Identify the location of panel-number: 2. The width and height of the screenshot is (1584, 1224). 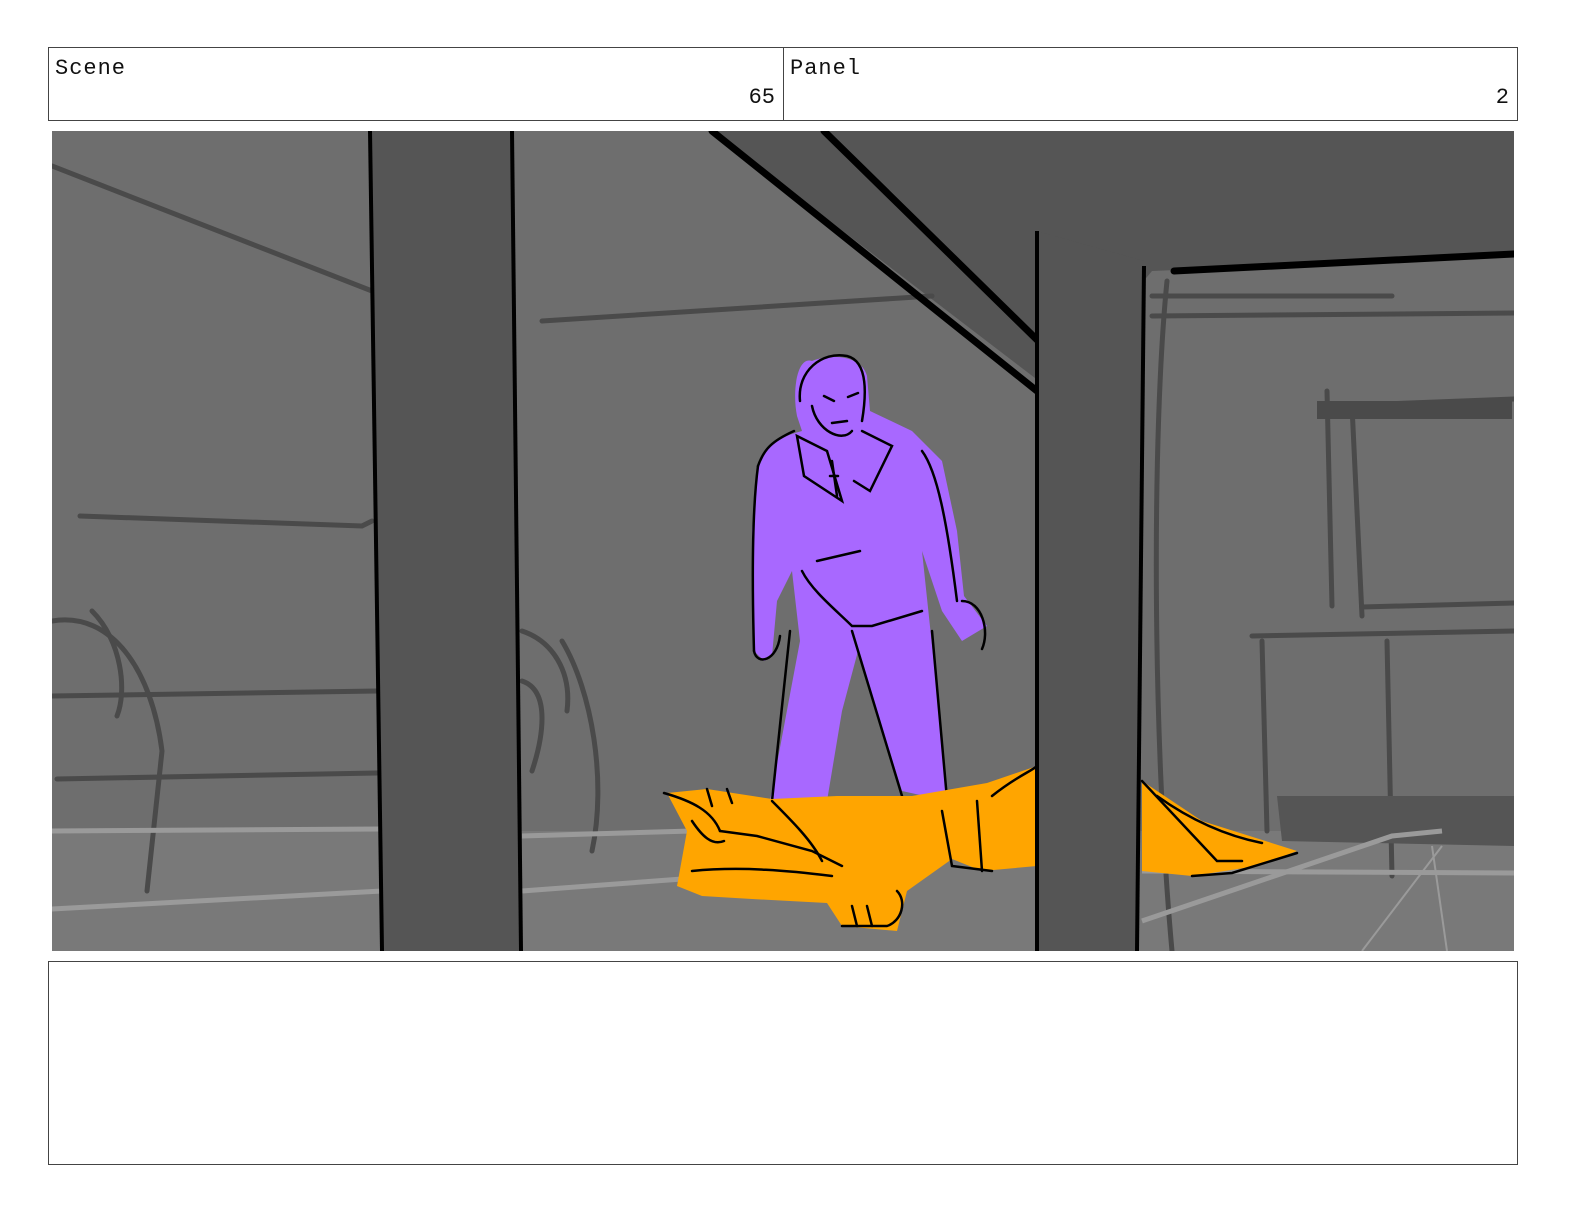
(1502, 97).